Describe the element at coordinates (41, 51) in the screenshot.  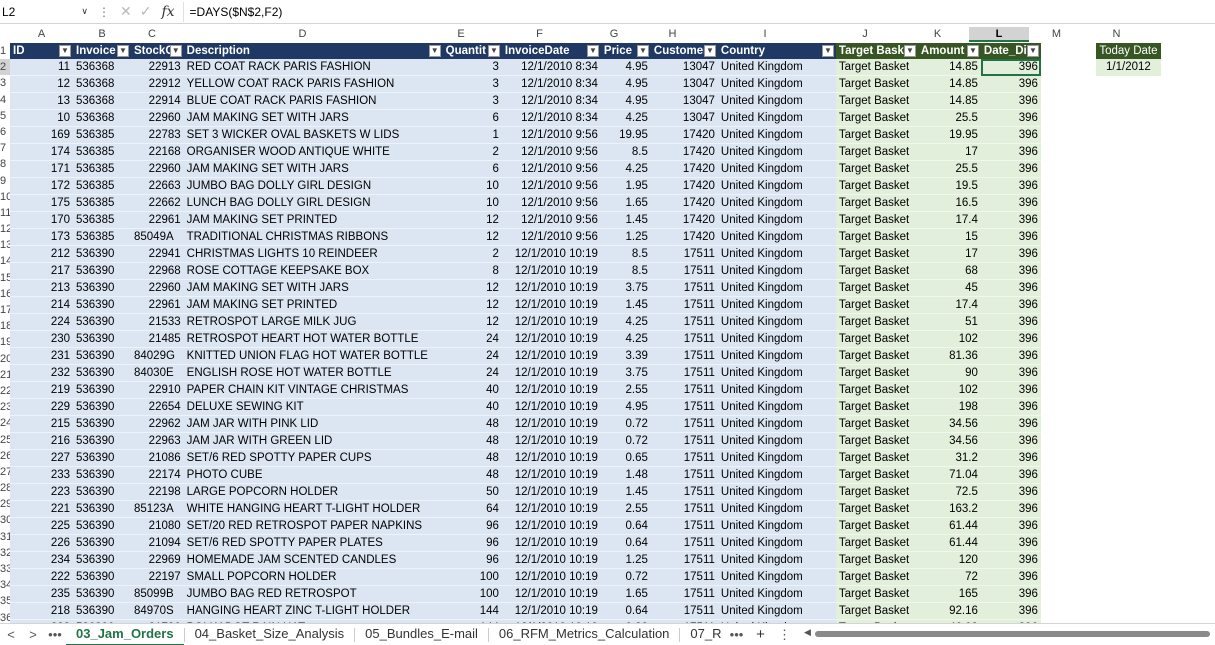
I see `header-id: ID ▼` at that location.